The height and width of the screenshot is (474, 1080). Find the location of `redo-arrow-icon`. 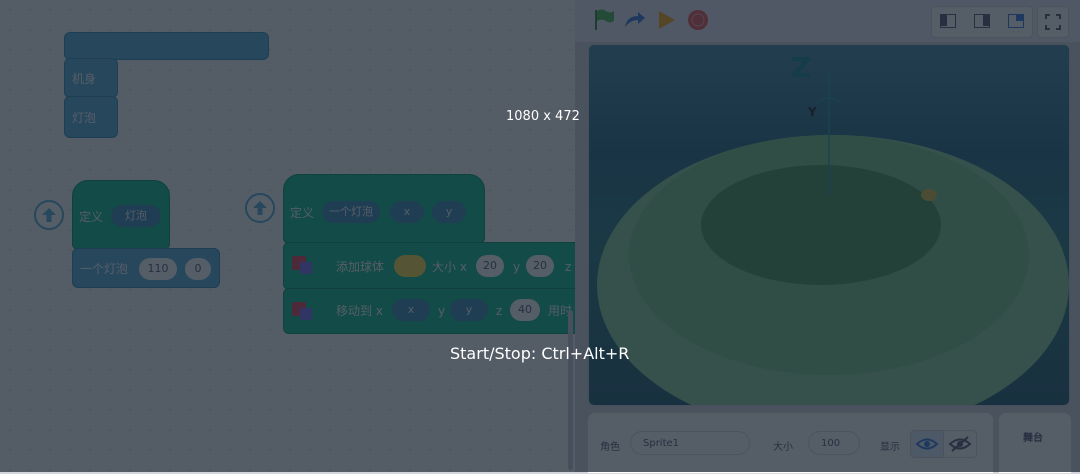

redo-arrow-icon is located at coordinates (635, 21).